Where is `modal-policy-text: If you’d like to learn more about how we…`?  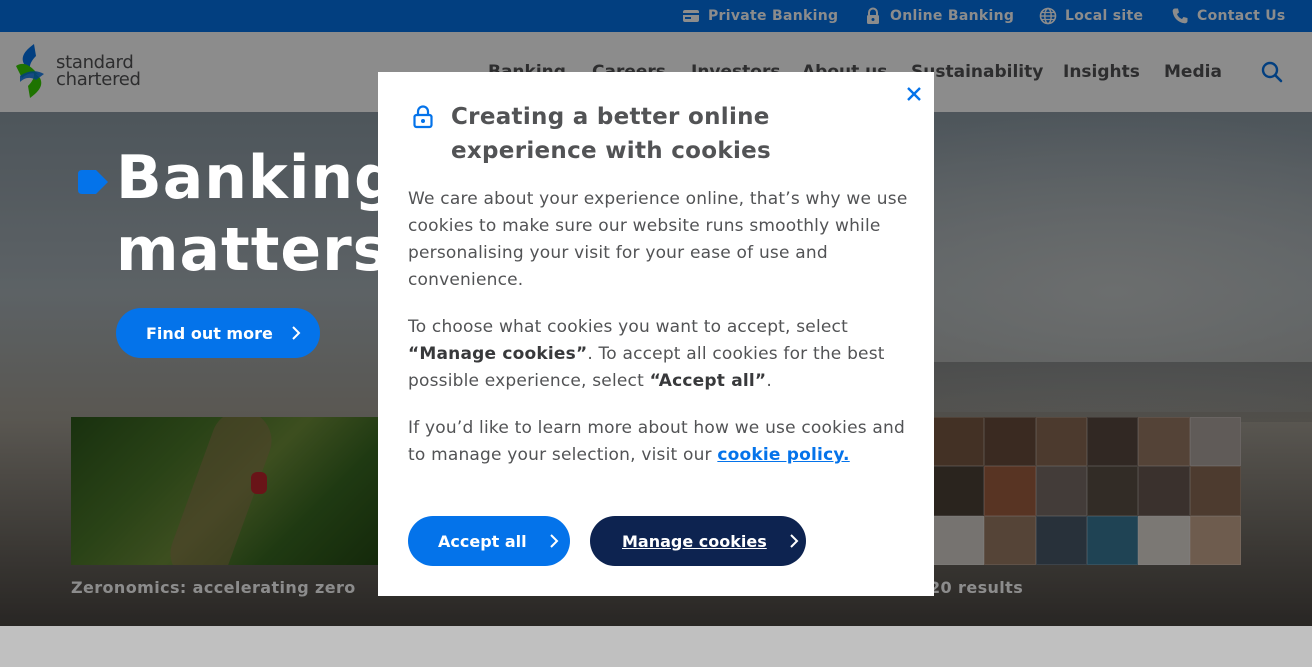 modal-policy-text: If you’d like to learn more about how we… is located at coordinates (658, 442).